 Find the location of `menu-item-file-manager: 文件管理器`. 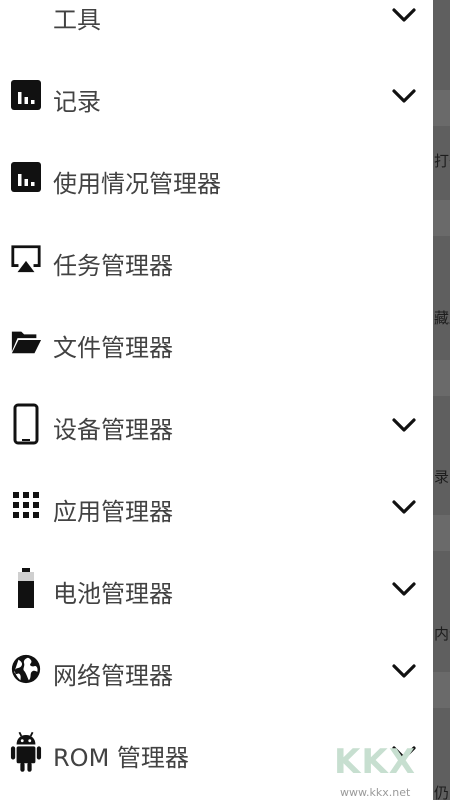

menu-item-file-manager: 文件管理器 is located at coordinates (216, 342).